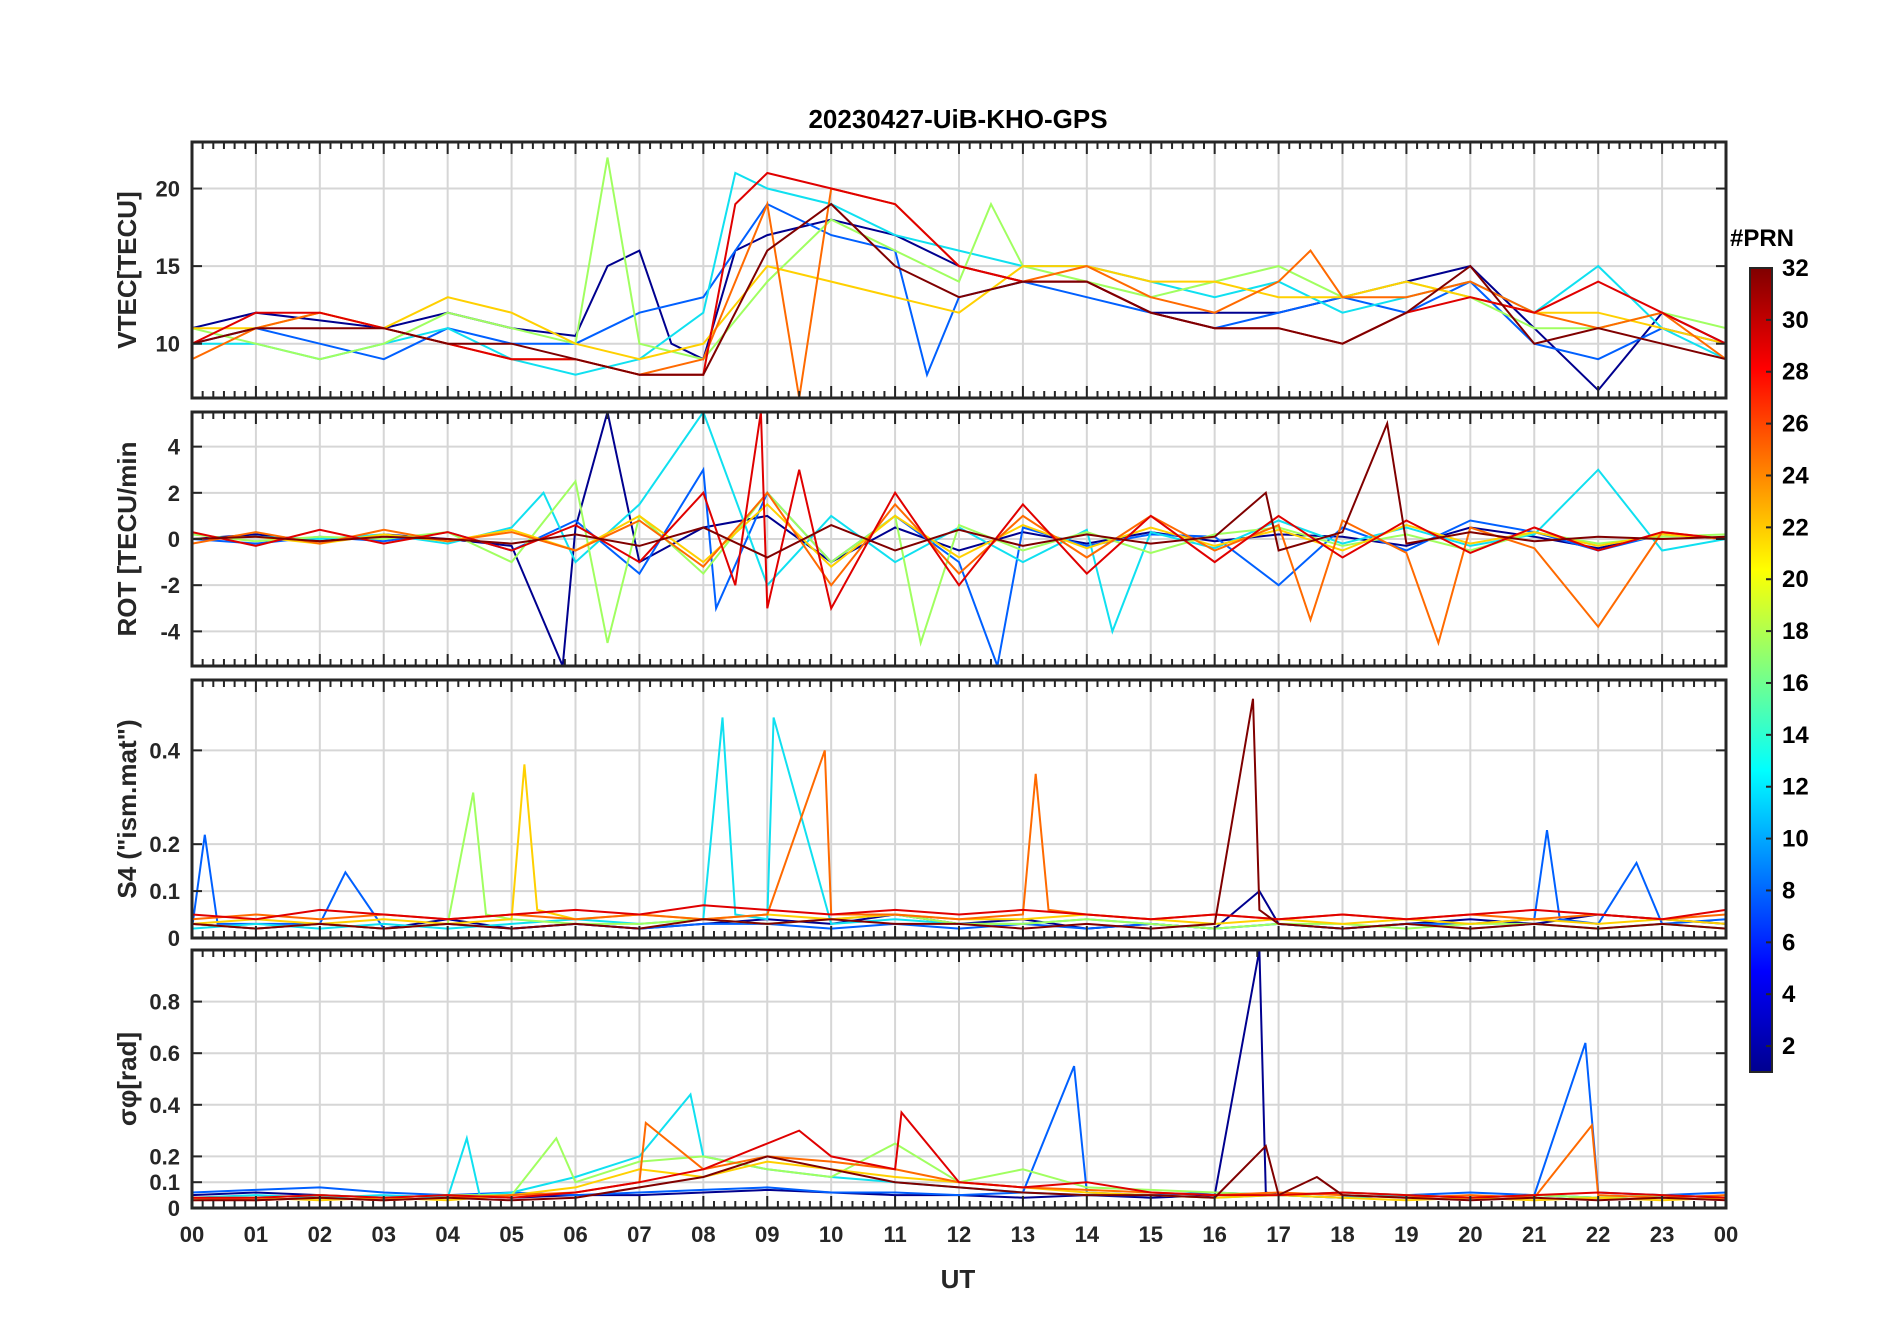 Image resolution: width=1902 pixels, height=1330 pixels. I want to click on x-tick-label: 05, so click(511, 1234).